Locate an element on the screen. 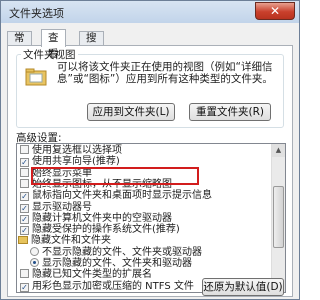 The height and width of the screenshot is (300, 320). settings-item: 不显示隐藏的文件、文件夹或驱动器 is located at coordinates (116, 252).